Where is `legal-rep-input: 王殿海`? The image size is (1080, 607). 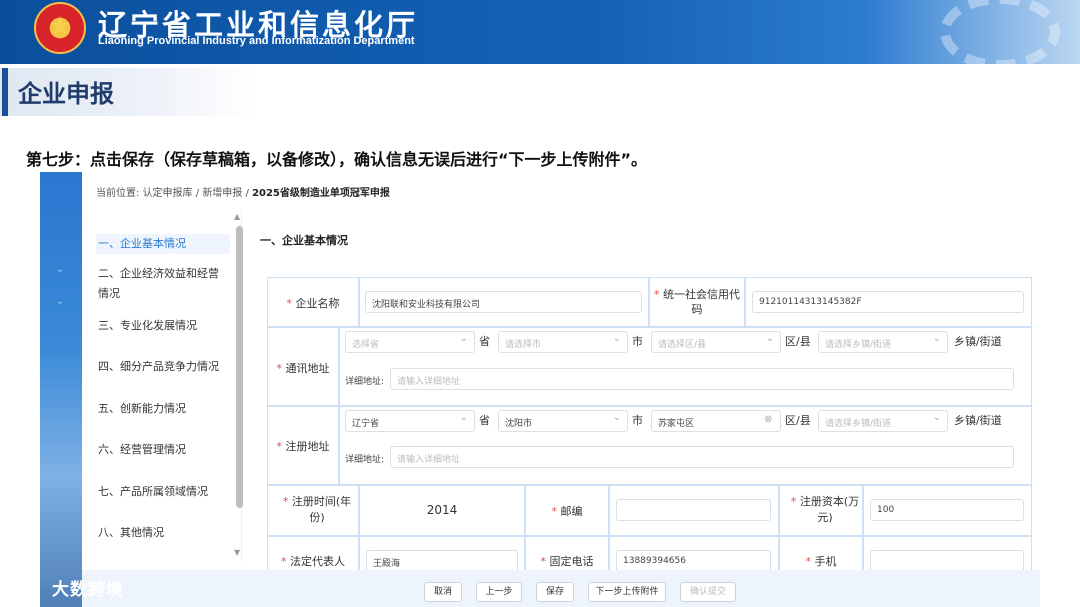
legal-rep-input: 王殿海 is located at coordinates (442, 561).